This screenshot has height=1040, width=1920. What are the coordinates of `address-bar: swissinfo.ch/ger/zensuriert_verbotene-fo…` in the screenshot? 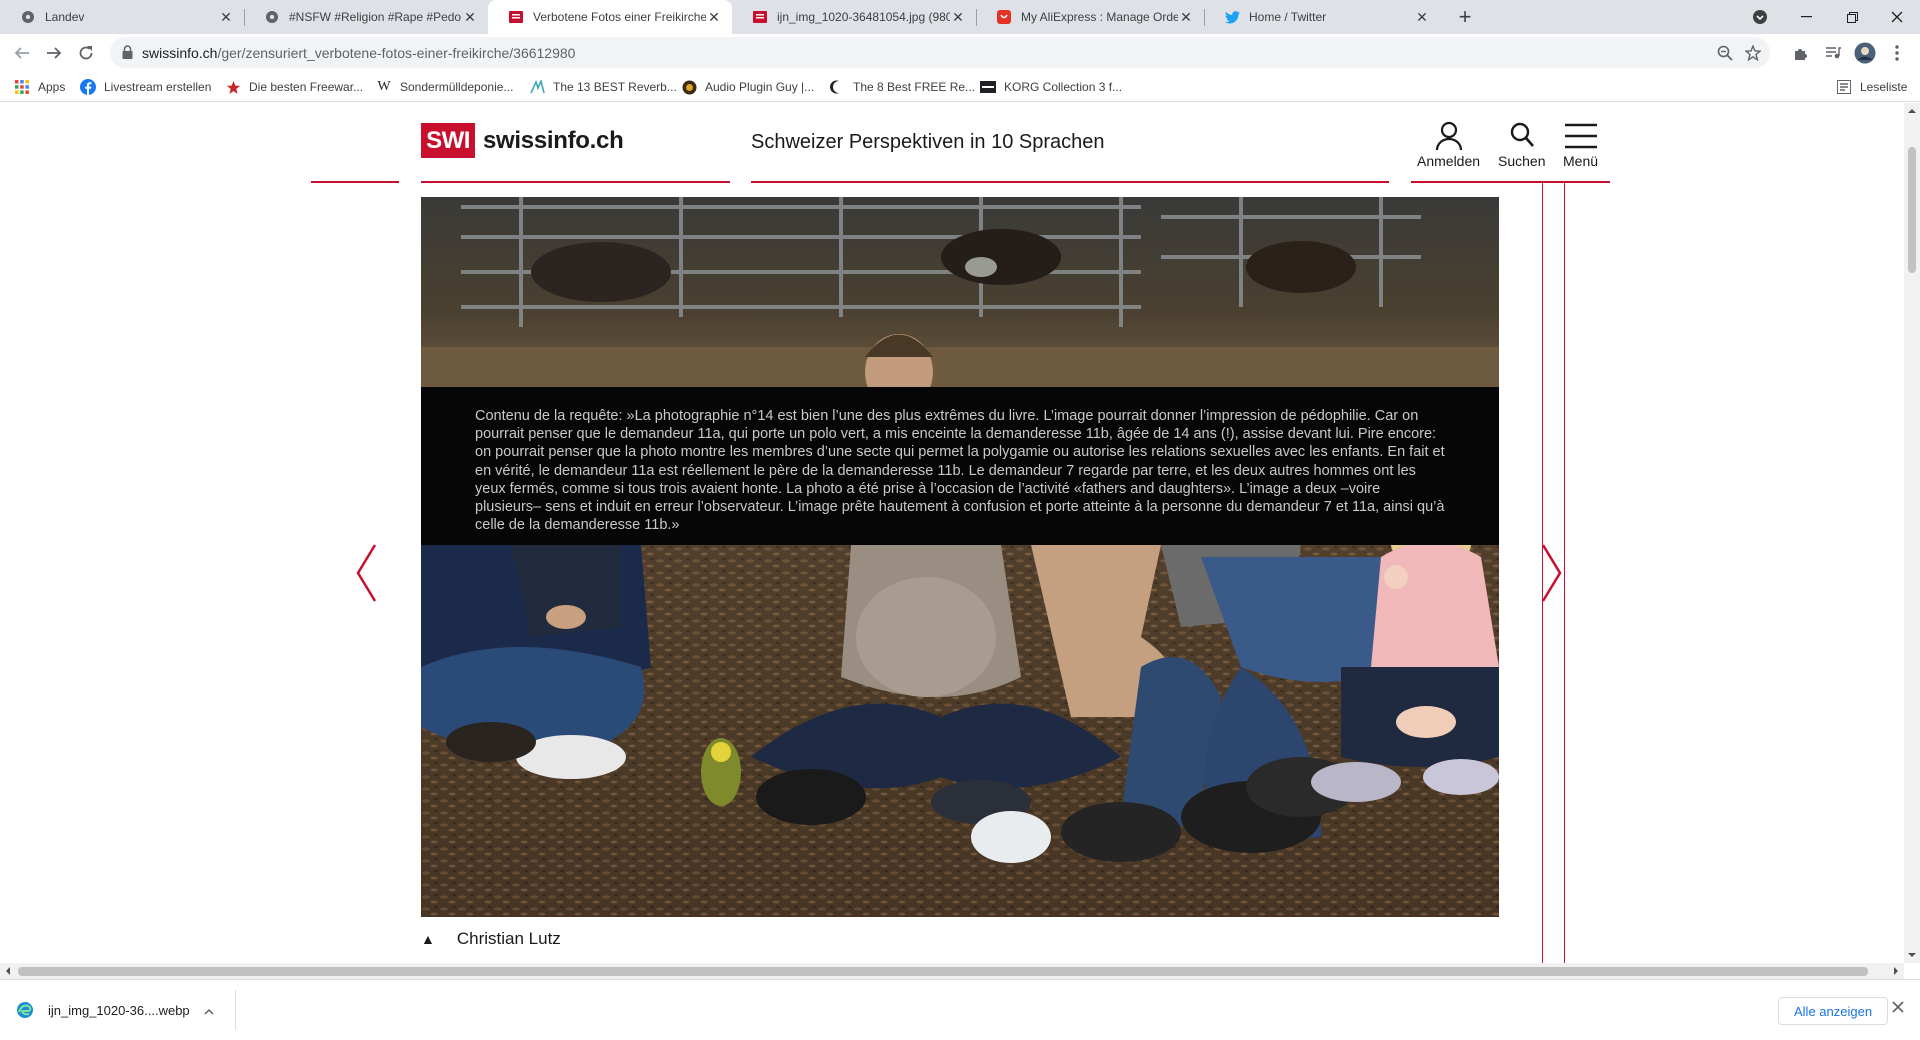 It's located at (940, 52).